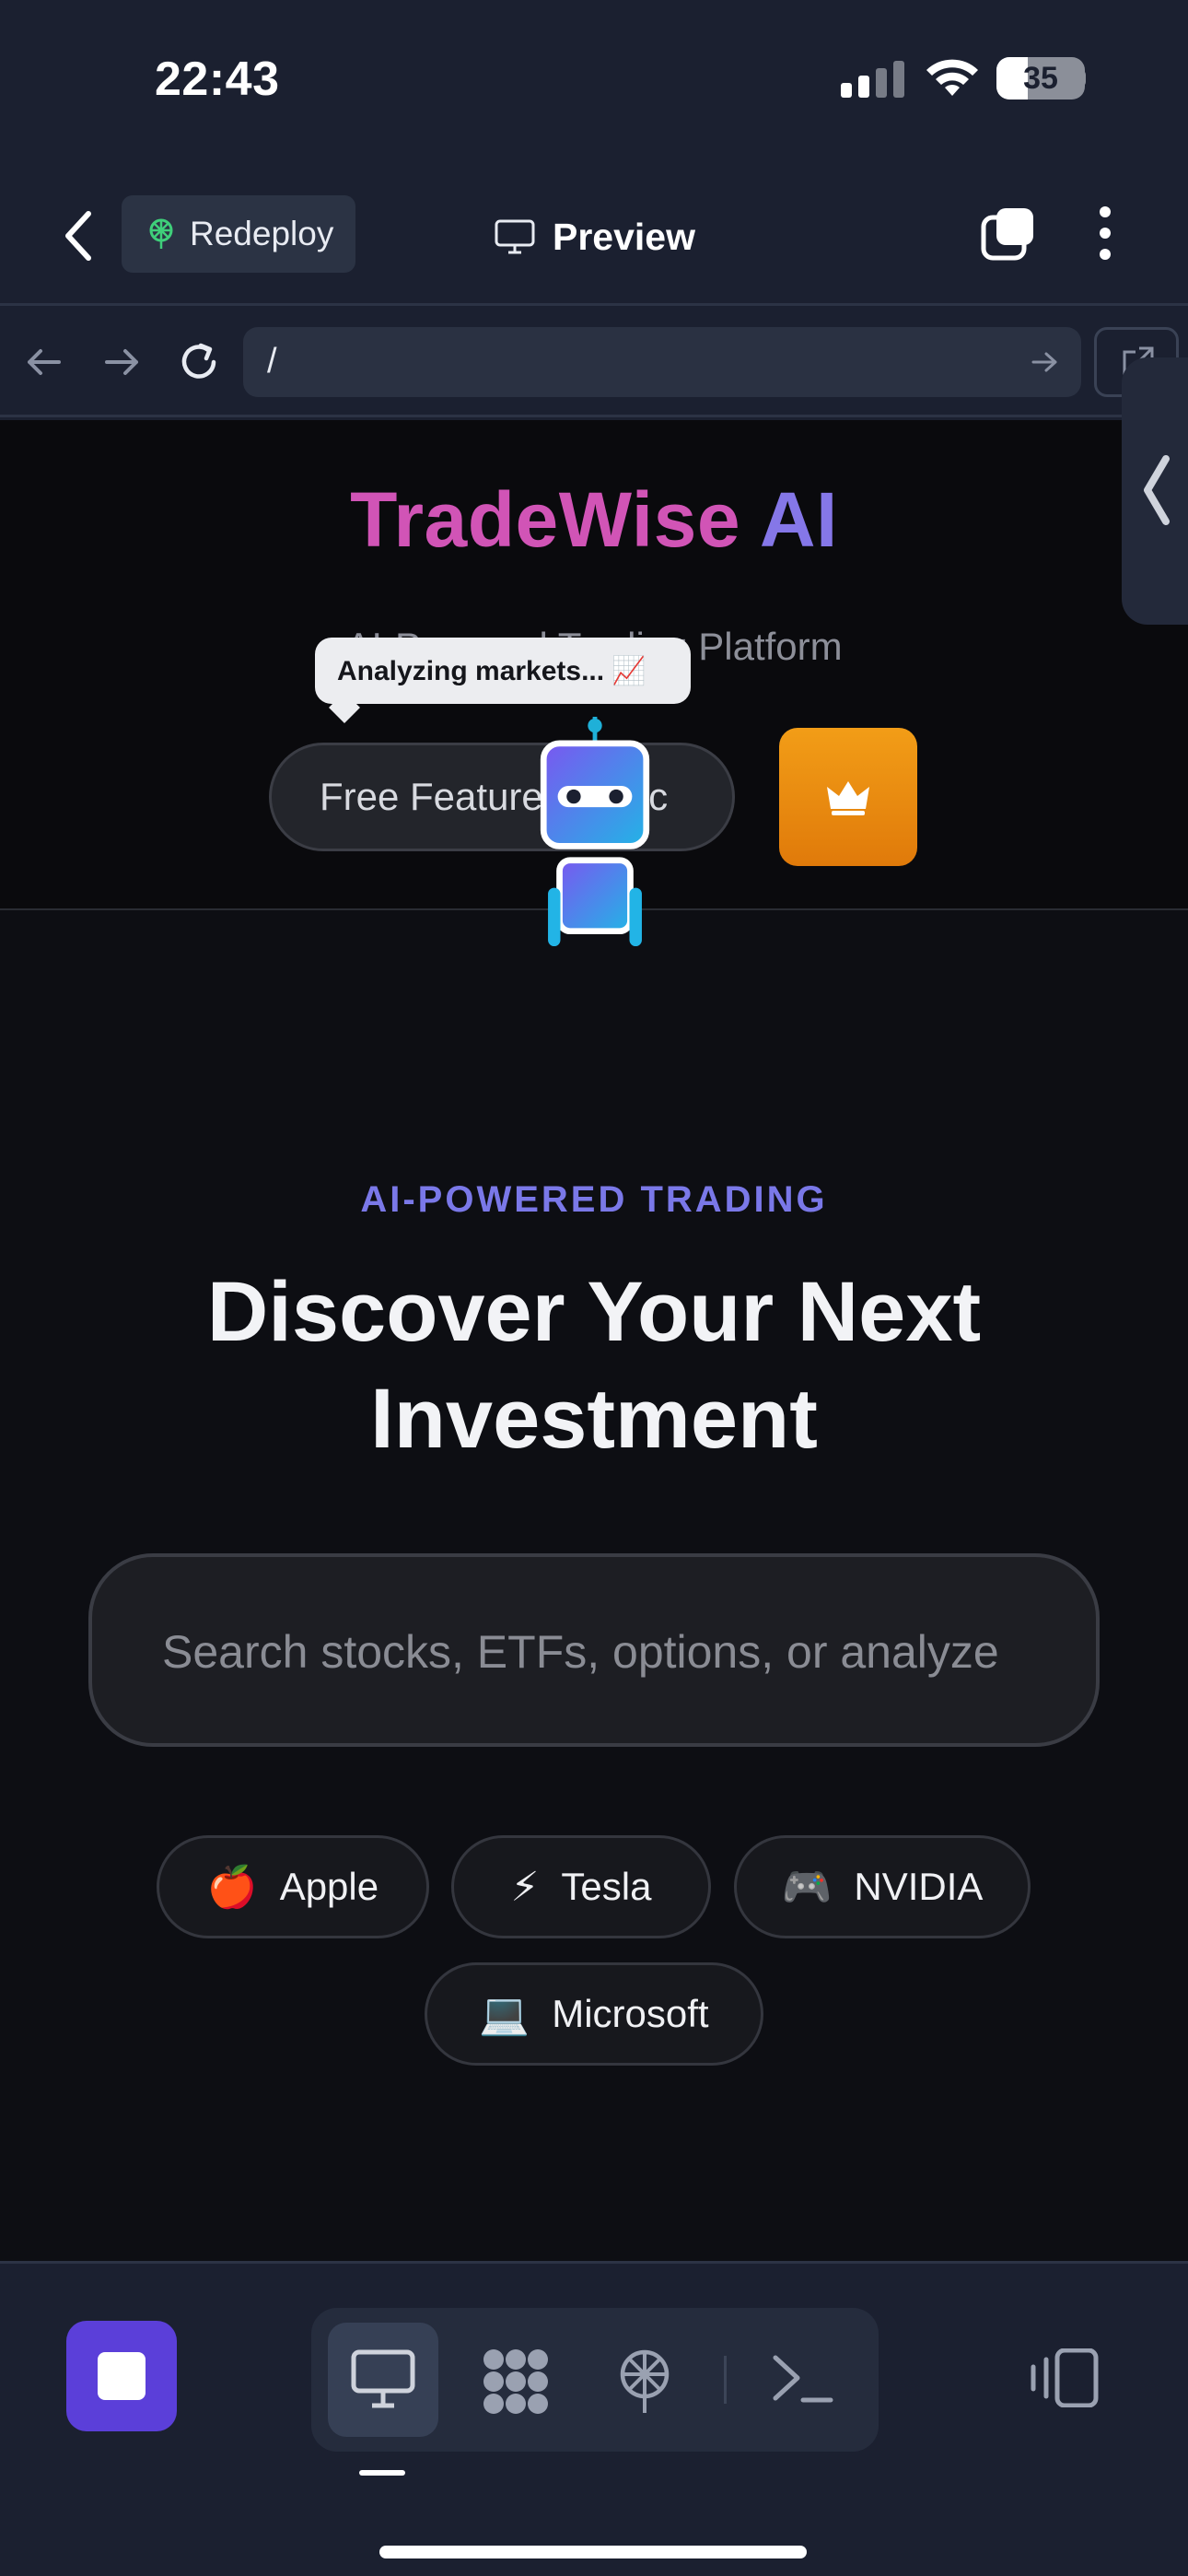 Image resolution: width=1188 pixels, height=2576 pixels. I want to click on app-header: Redeploy Preview, so click(594, 236).